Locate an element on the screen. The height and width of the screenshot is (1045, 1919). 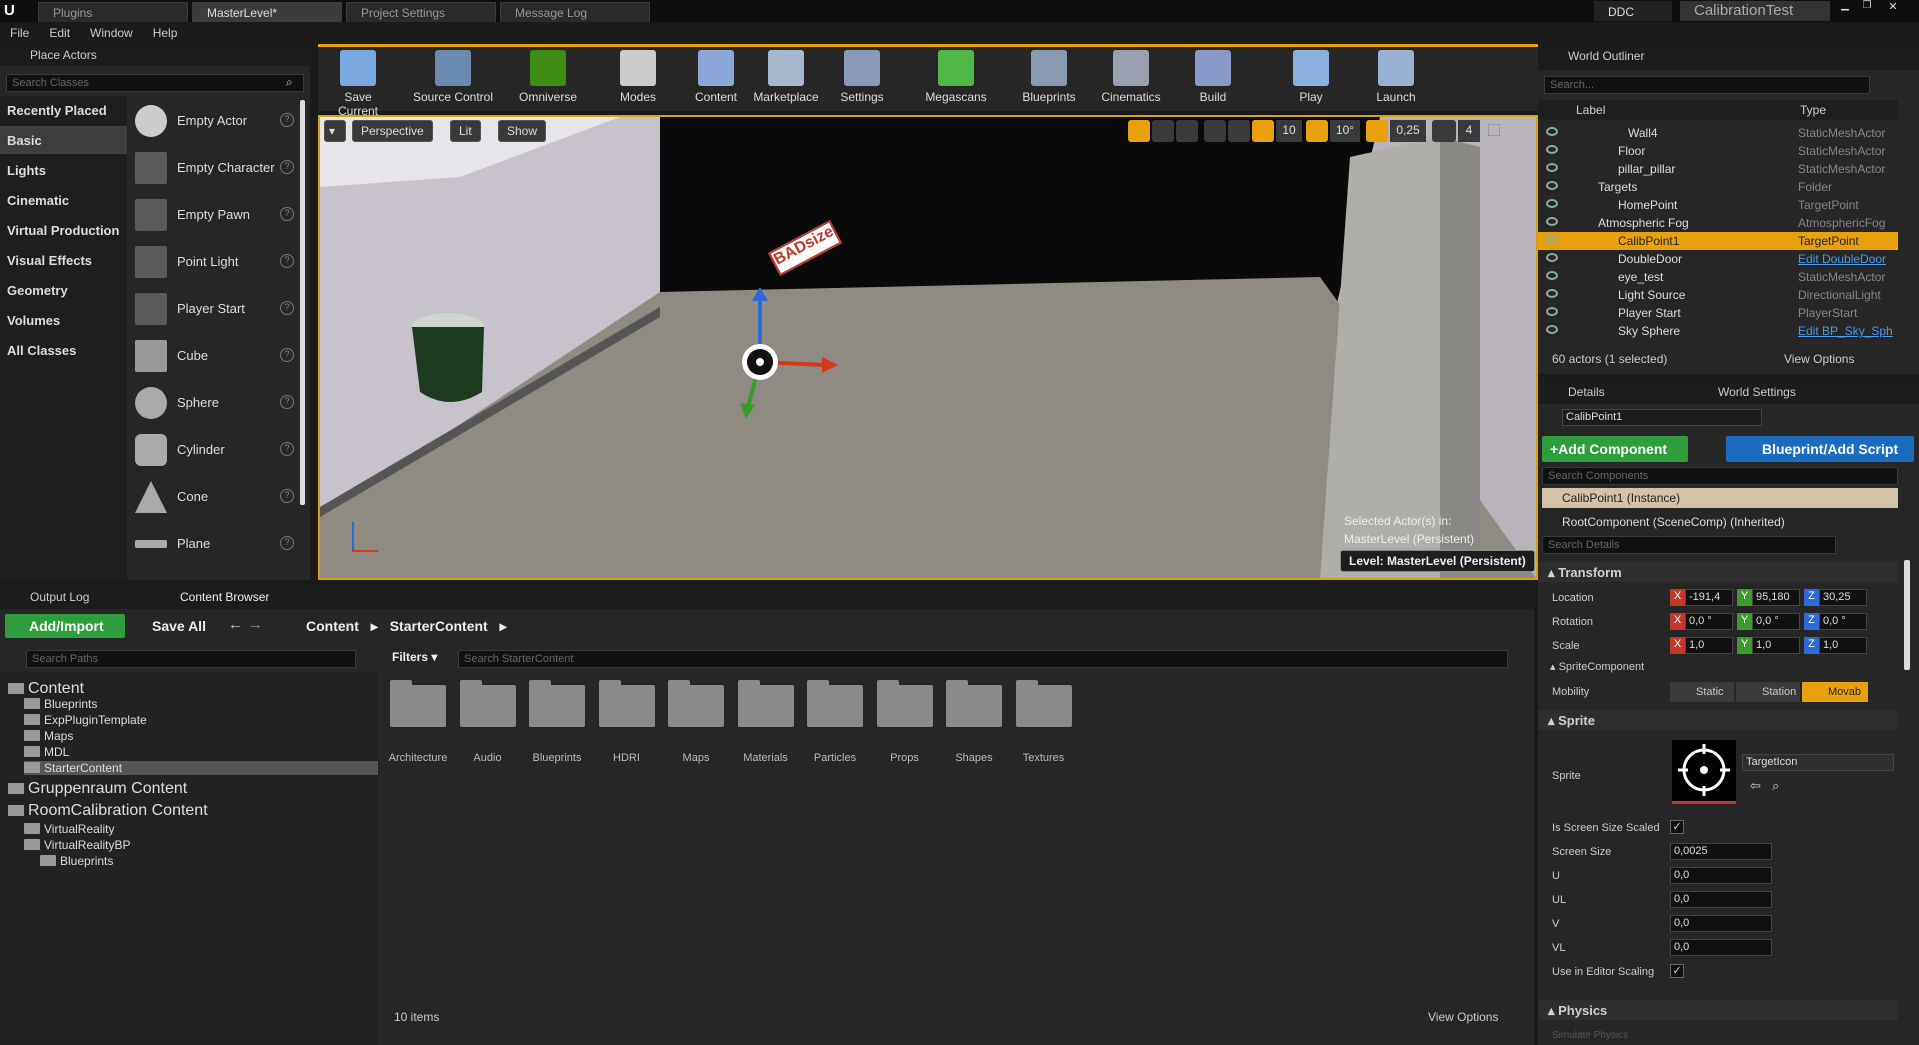
search-content-input: Search StarterContent is located at coordinates (983, 659).